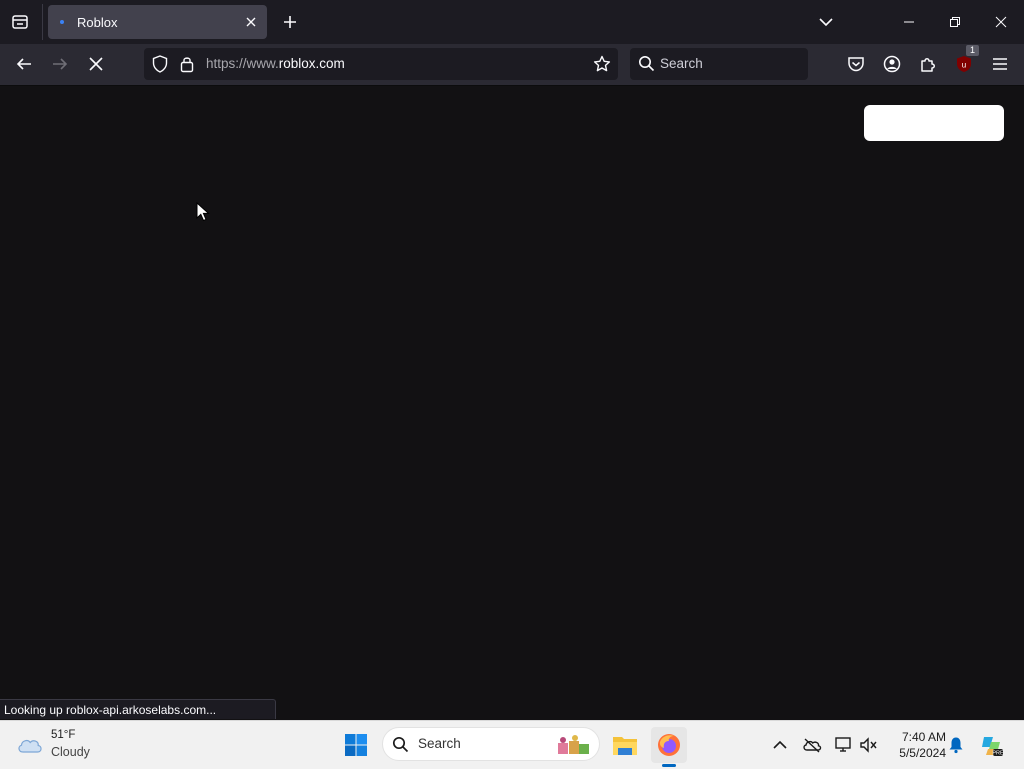  I want to click on ublock-button: u 1, so click(965, 61).